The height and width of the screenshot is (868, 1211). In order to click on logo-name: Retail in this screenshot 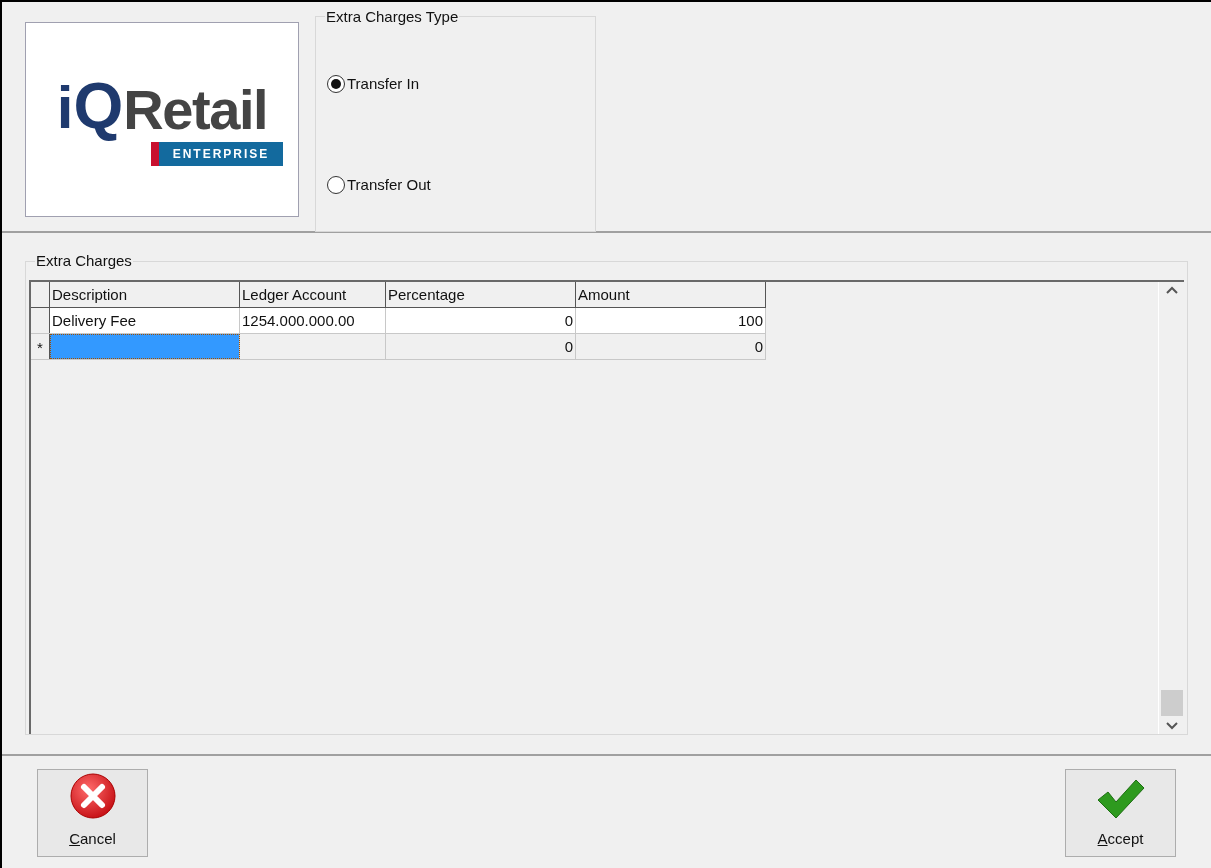, I will do `click(195, 109)`.